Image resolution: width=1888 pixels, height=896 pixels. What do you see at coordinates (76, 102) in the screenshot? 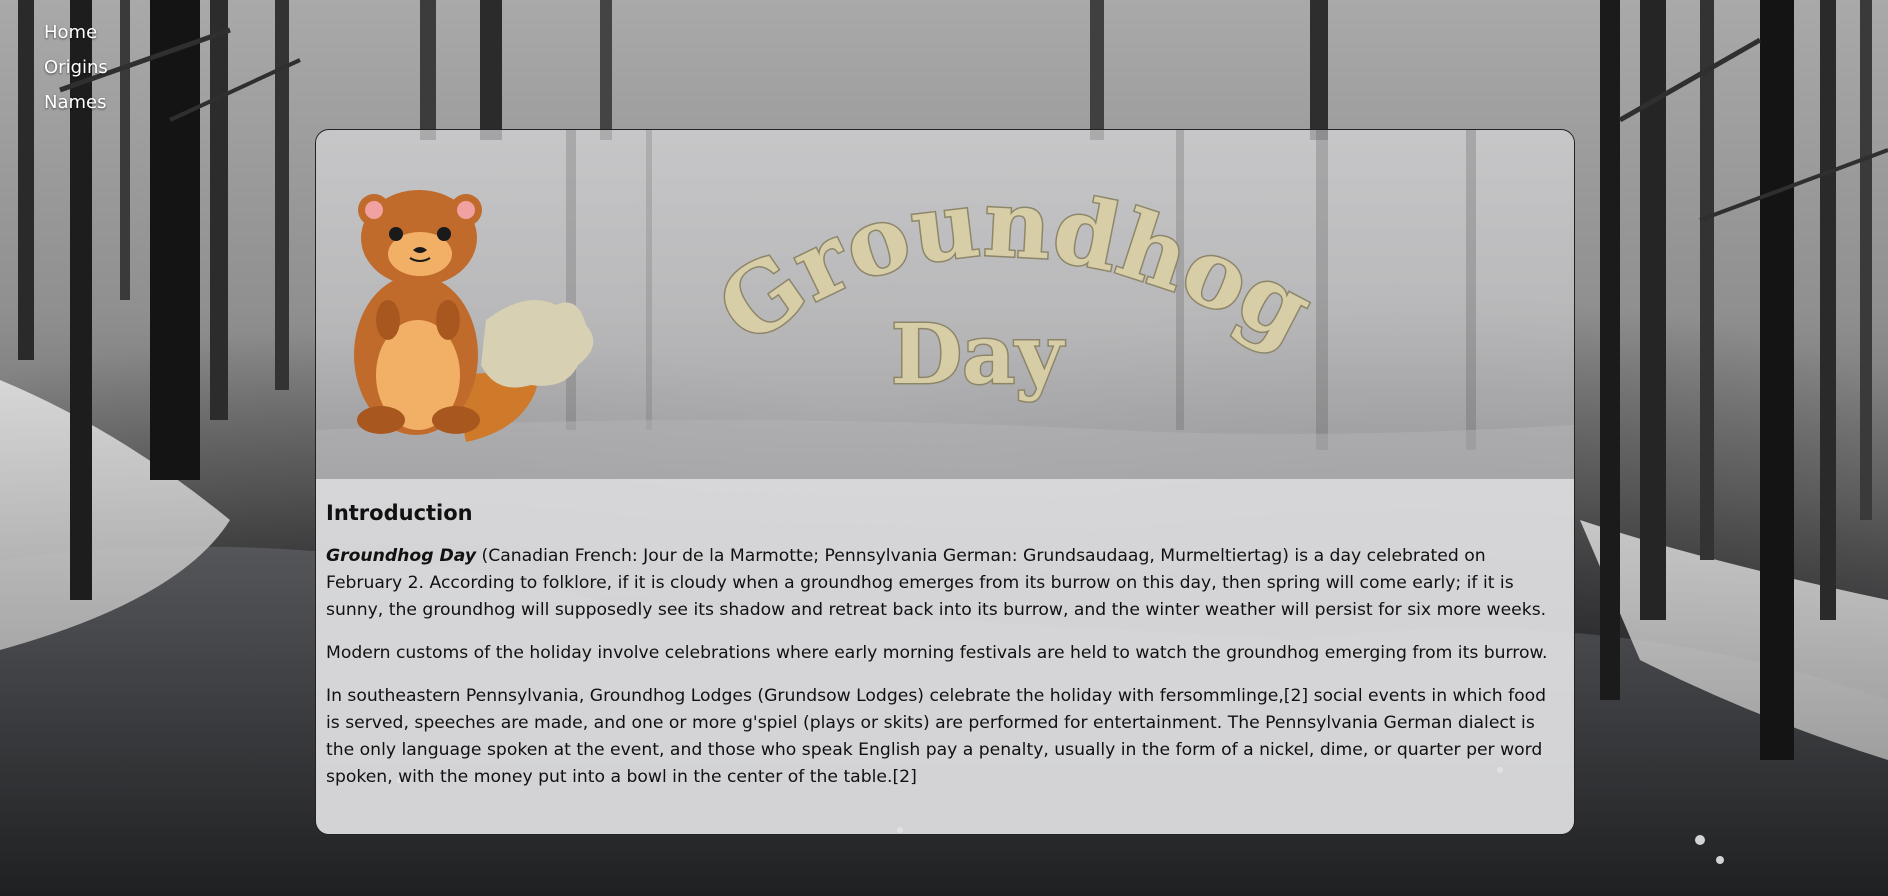
I see `nav-link-names: Names` at bounding box center [76, 102].